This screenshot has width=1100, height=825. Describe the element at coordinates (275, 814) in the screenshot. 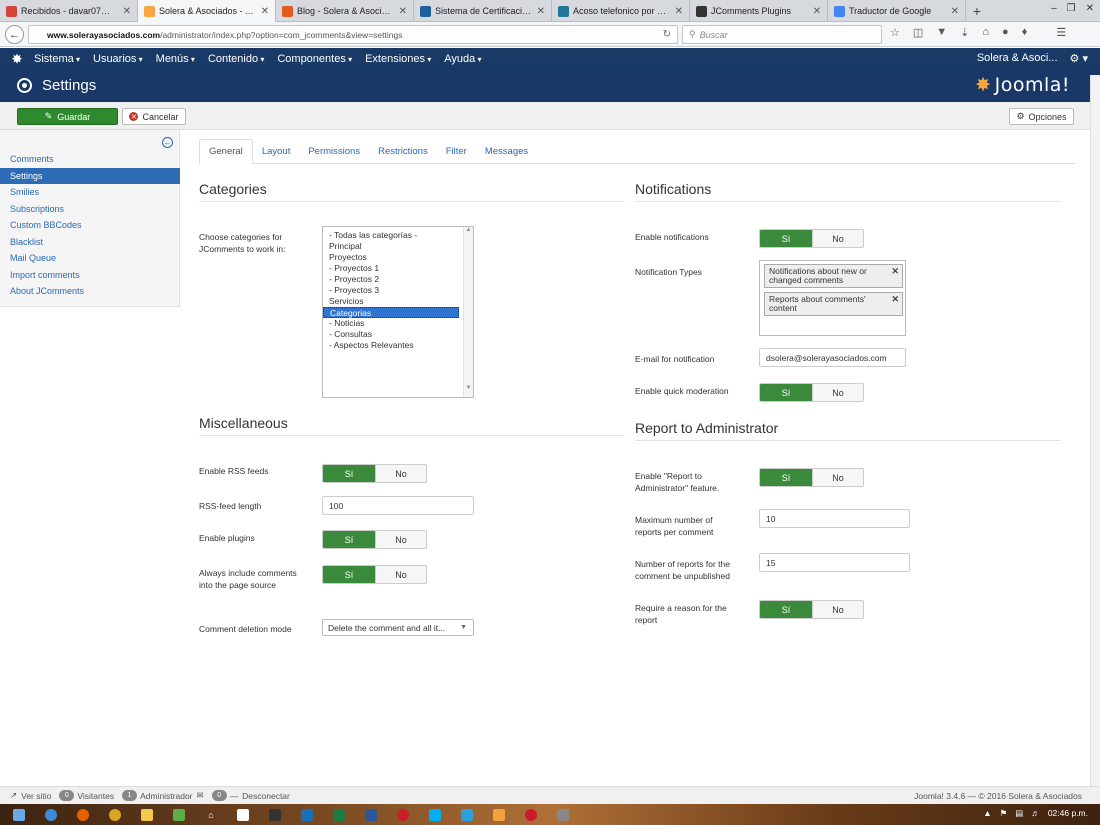

I see `figure-icon` at that location.